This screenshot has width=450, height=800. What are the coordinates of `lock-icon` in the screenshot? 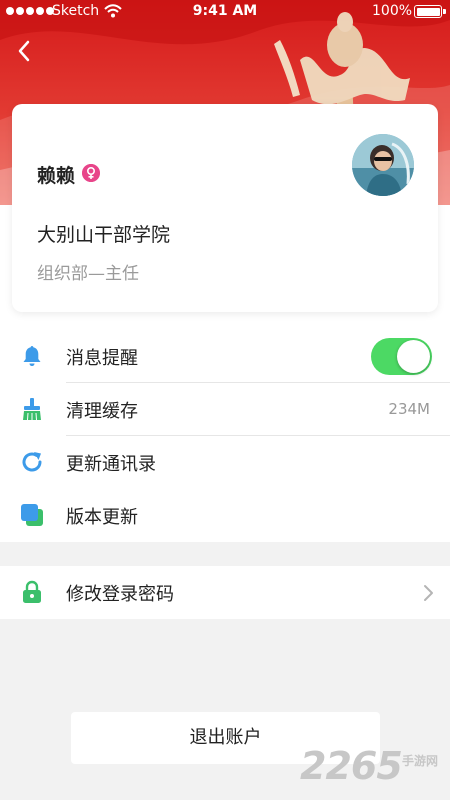 It's located at (32, 591).